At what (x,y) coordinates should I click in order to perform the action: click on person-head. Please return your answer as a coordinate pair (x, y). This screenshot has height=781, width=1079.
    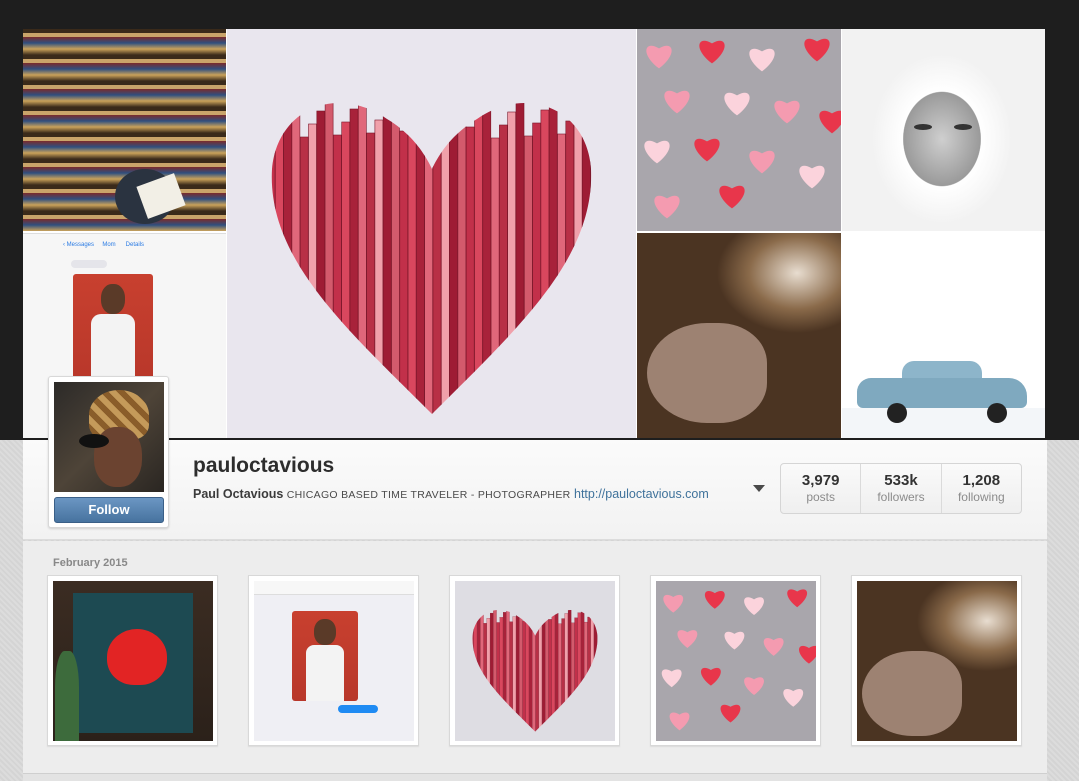
    Looking at the image, I should click on (113, 299).